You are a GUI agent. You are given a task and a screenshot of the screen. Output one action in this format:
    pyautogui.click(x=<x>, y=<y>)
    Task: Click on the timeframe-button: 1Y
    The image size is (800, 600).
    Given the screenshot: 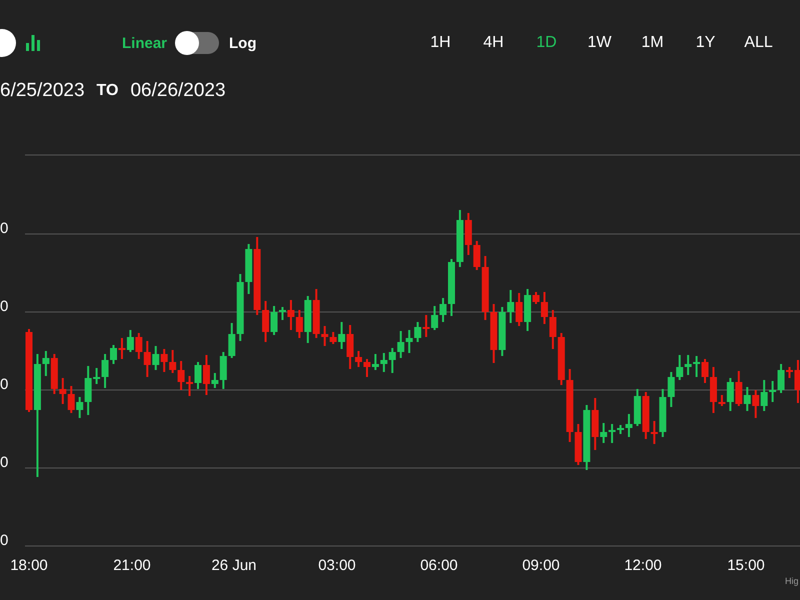 What is the action you would take?
    pyautogui.click(x=705, y=43)
    